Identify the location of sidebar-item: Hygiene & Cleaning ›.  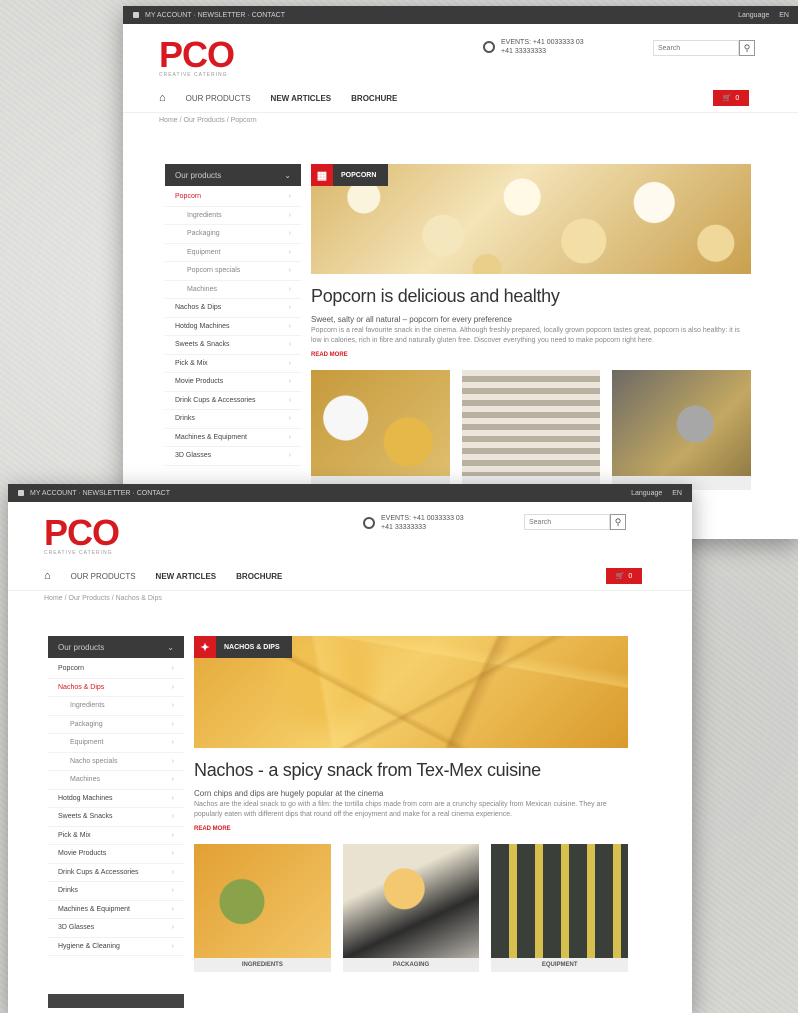
(116, 947).